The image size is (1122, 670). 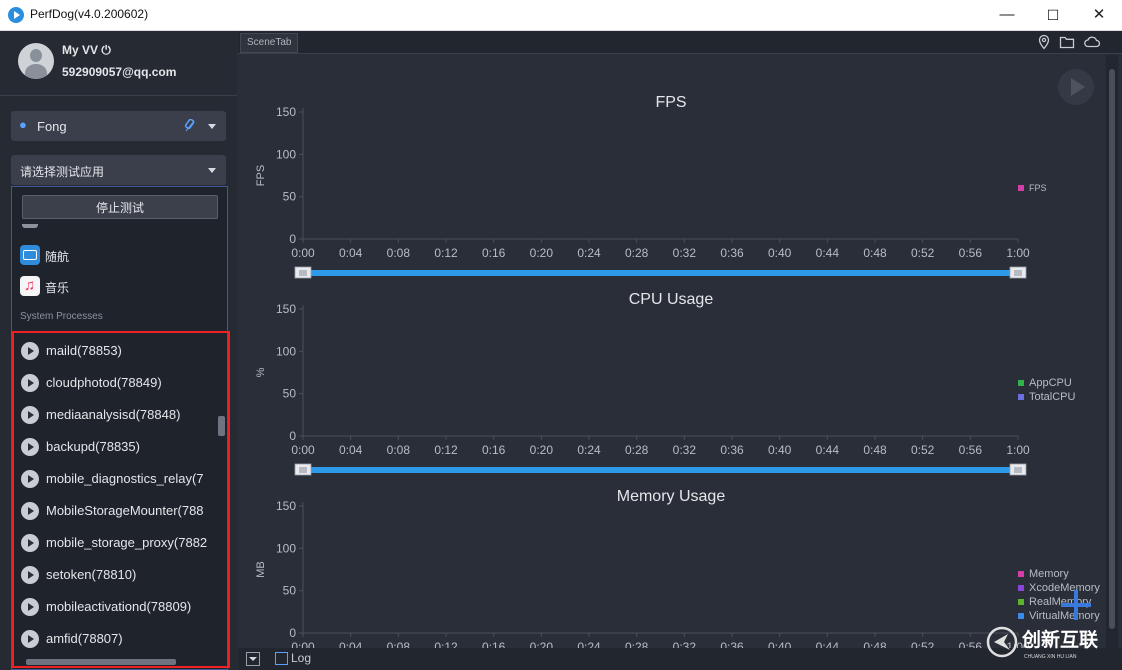 I want to click on avatar, so click(x=36, y=61).